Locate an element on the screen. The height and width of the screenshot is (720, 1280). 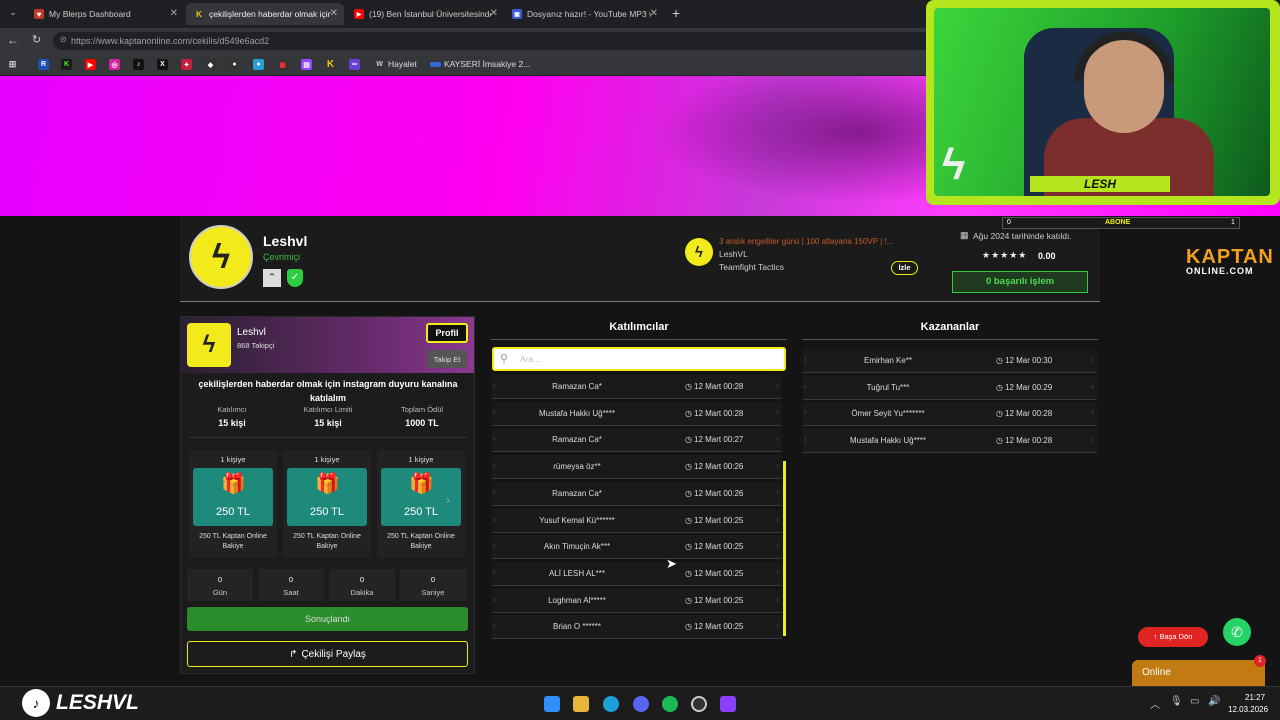
card-avatar: ϟ is located at coordinates (209, 345).